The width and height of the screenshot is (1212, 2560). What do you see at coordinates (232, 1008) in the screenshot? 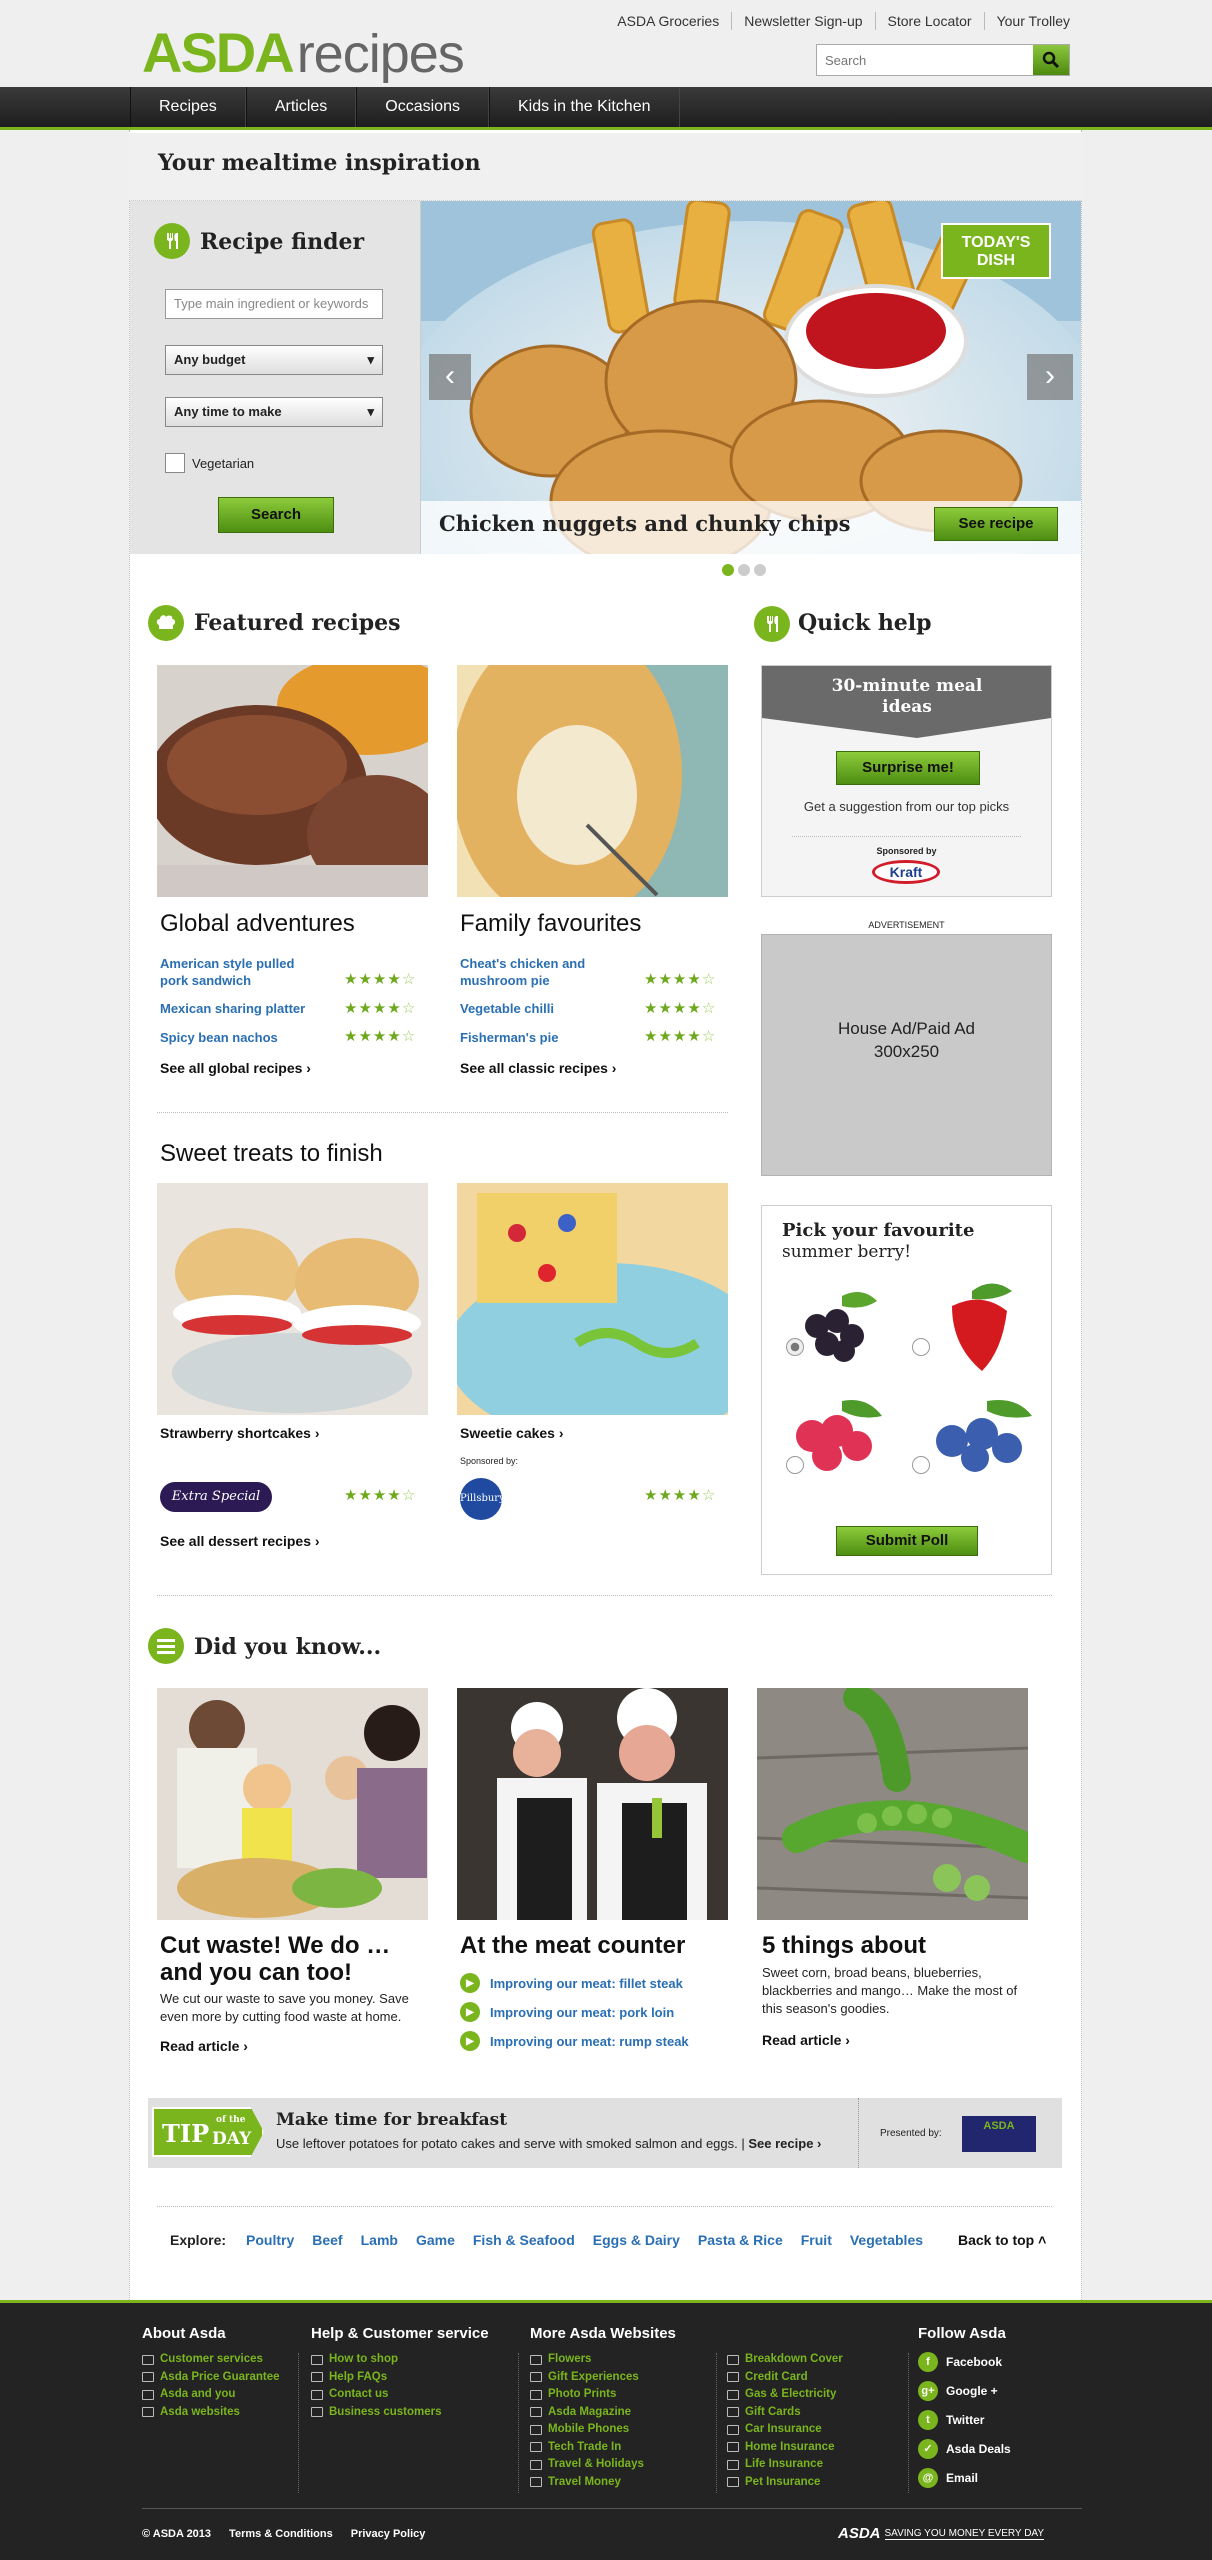
I see `recipe-link-mexican-platter: Mexican sharing platter` at bounding box center [232, 1008].